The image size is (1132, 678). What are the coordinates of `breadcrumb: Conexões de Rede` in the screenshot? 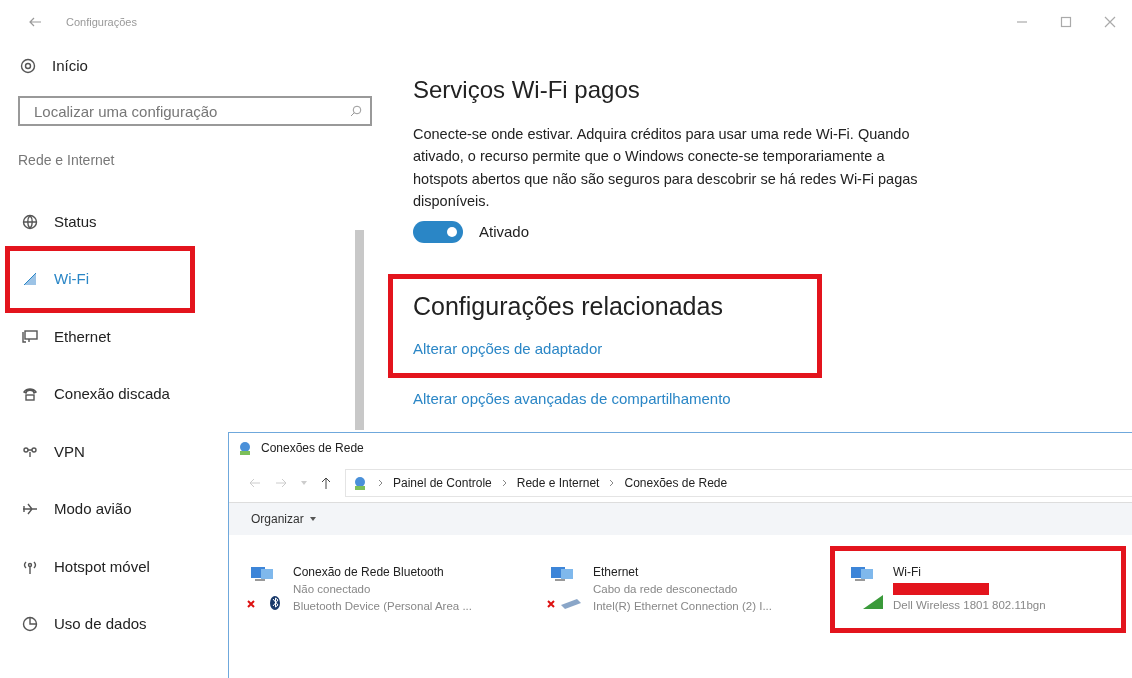 It's located at (676, 482).